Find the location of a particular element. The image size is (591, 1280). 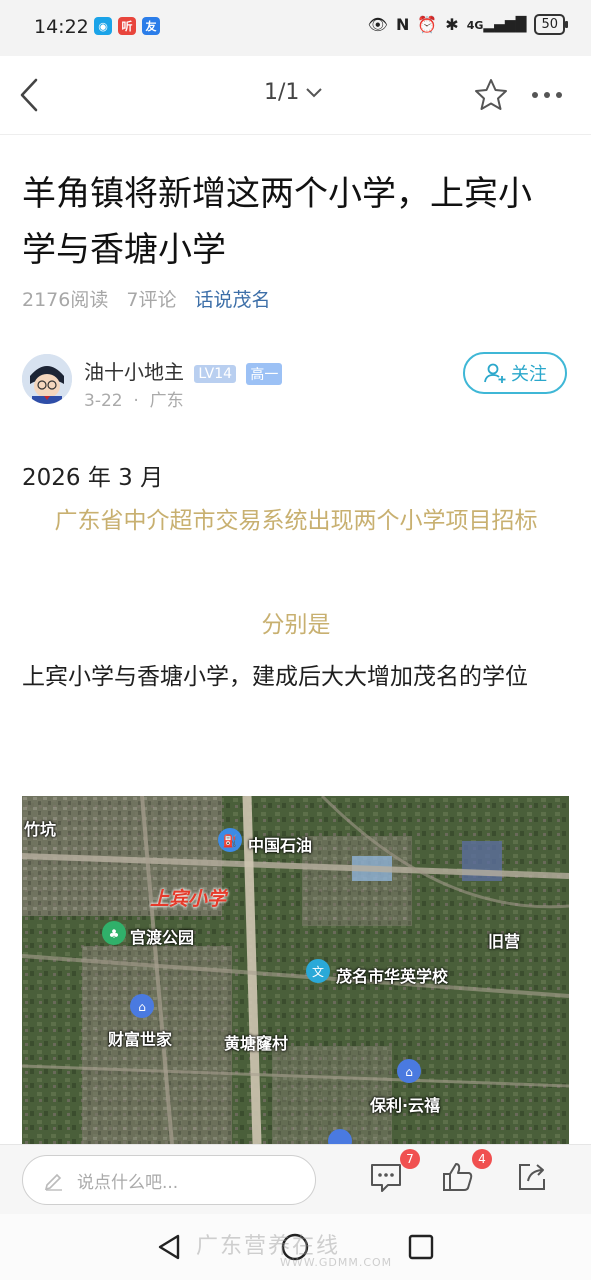

highlight-paragraph-2: 分别是 is located at coordinates (296, 625).